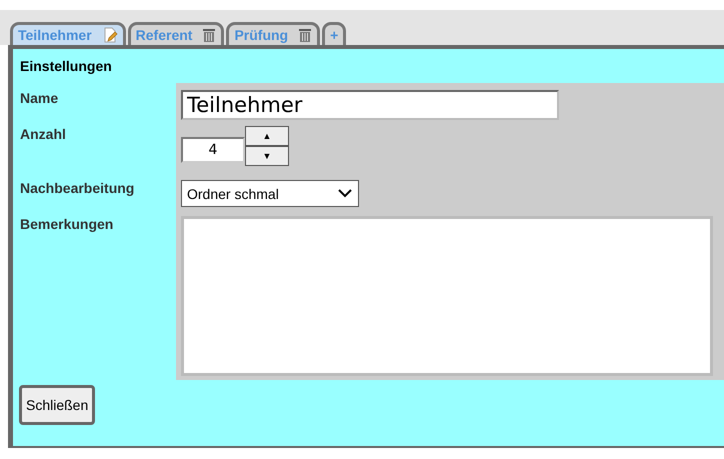  Describe the element at coordinates (39, 98) in the screenshot. I see `field-label: Name` at that location.